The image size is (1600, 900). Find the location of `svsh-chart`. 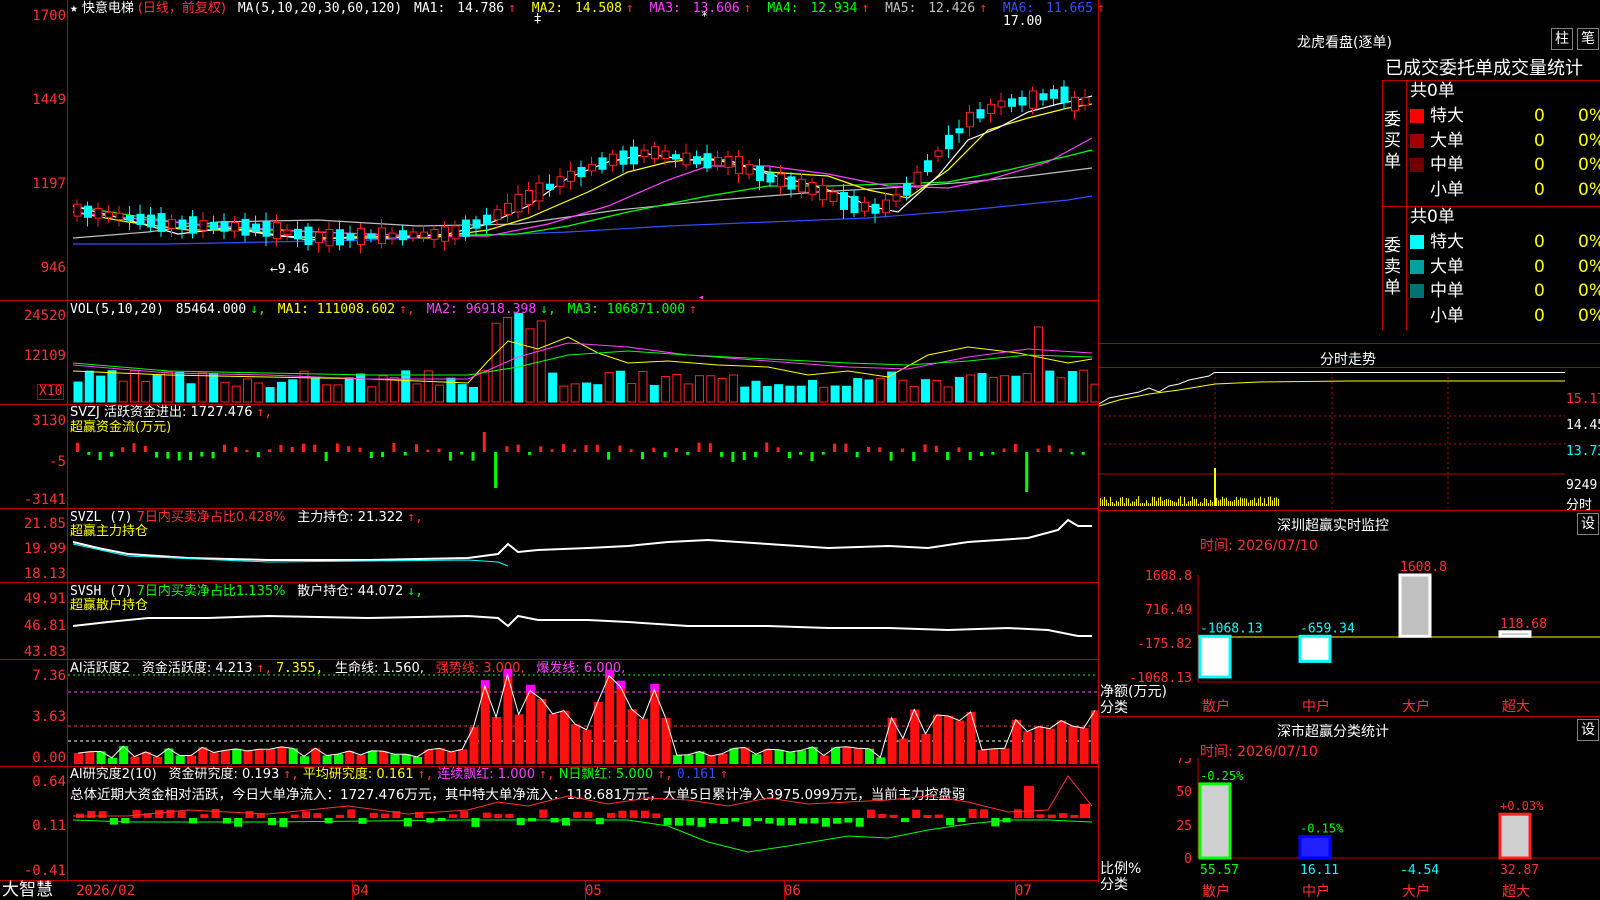

svsh-chart is located at coordinates (582, 625).